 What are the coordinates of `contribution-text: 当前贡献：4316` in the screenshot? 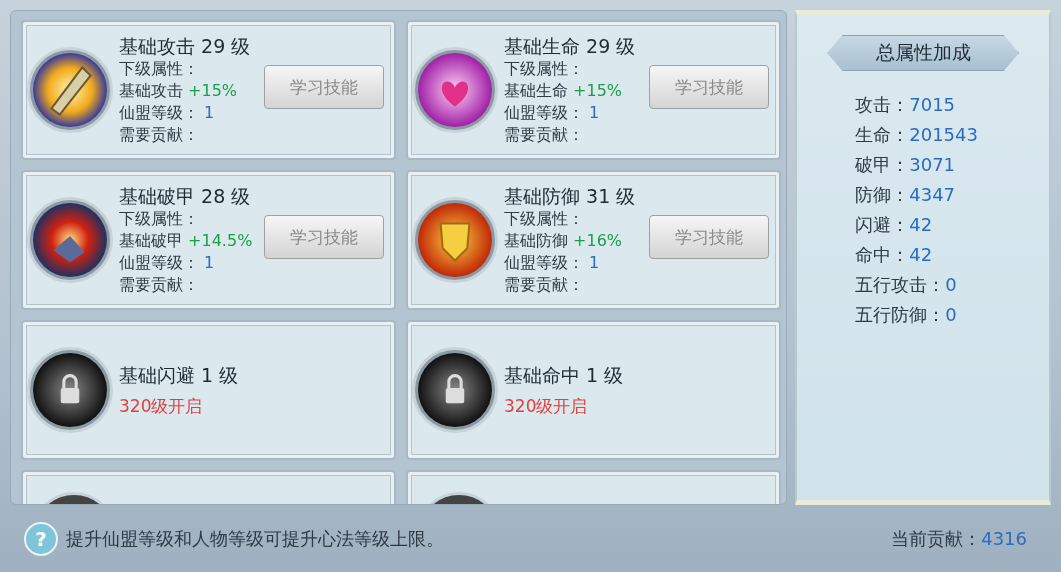 It's located at (959, 538).